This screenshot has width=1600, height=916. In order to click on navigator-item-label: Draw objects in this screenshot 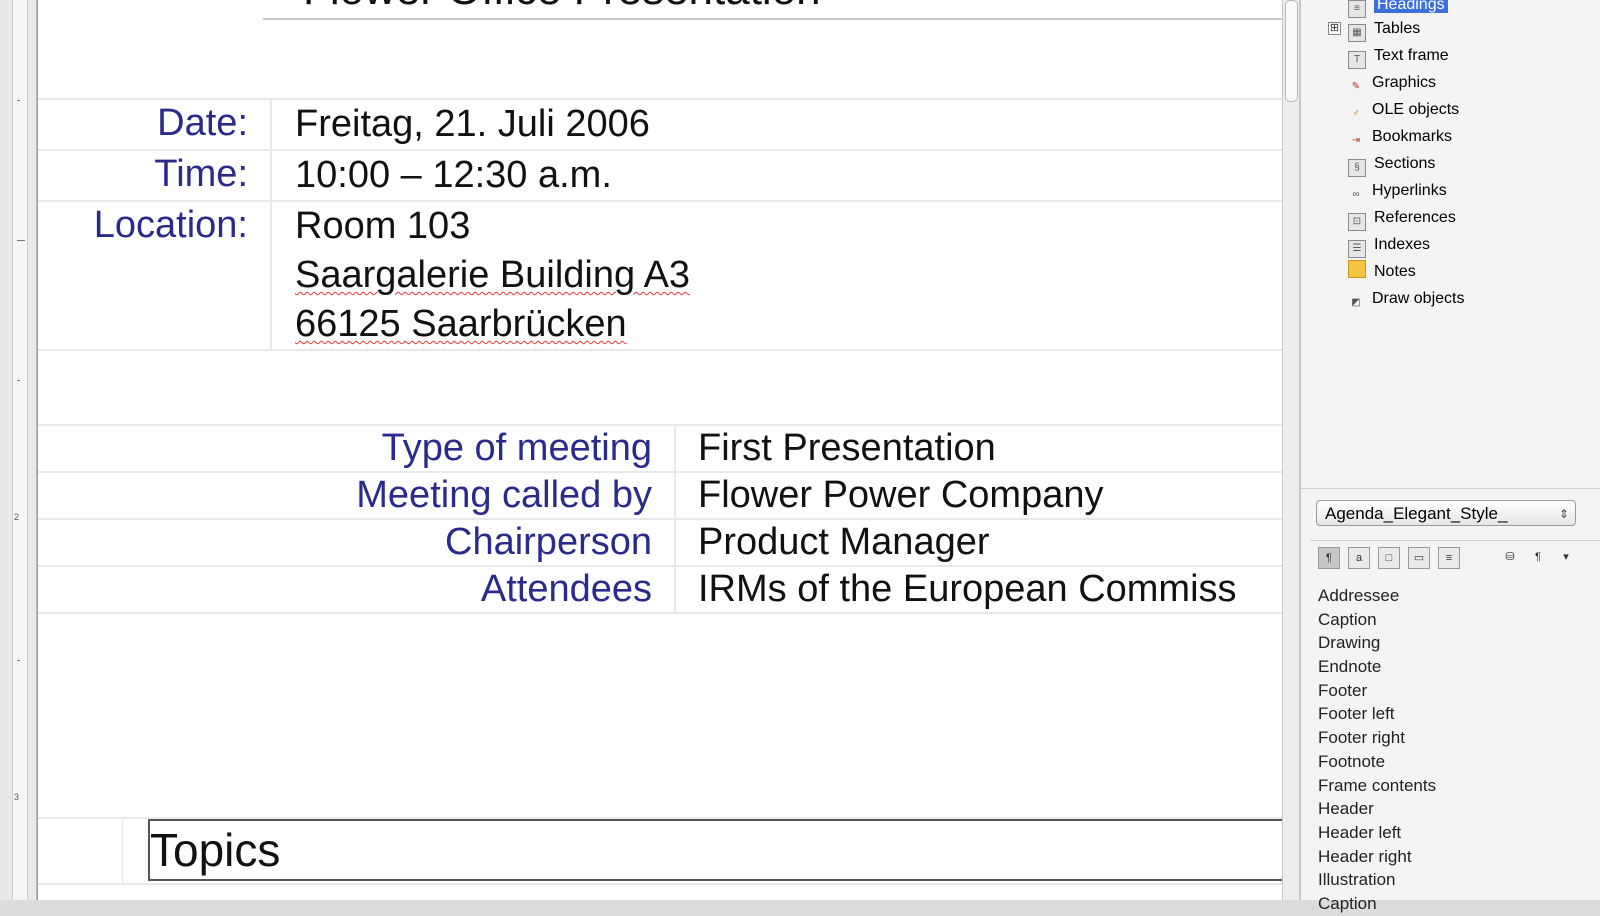, I will do `click(1418, 298)`.